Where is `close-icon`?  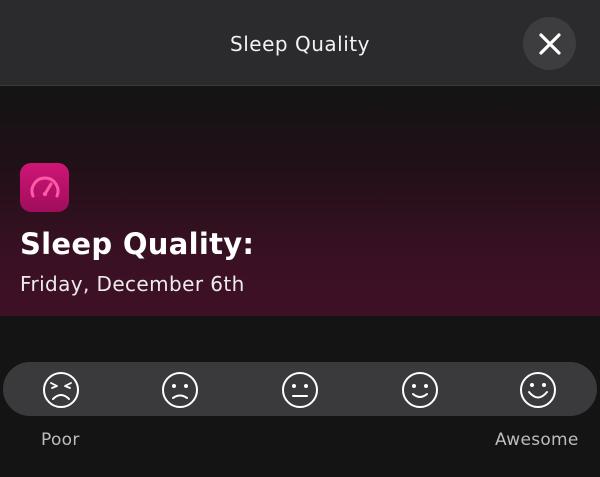 close-icon is located at coordinates (549, 43).